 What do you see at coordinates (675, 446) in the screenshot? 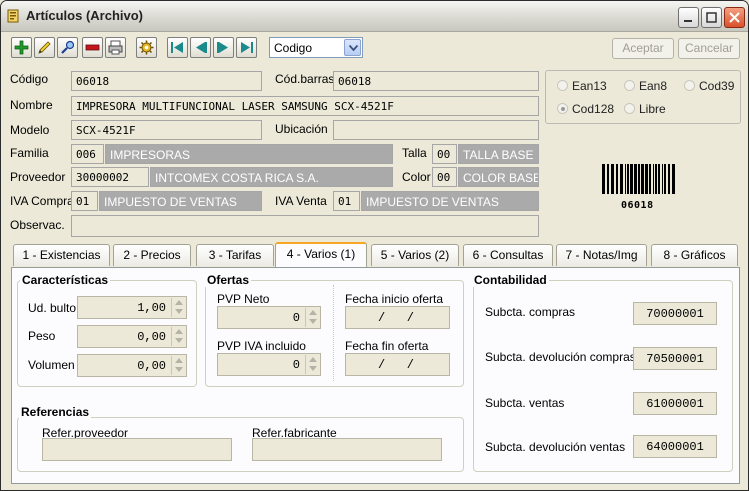
I see `subcta-dev-ventas-field: 64000001` at bounding box center [675, 446].